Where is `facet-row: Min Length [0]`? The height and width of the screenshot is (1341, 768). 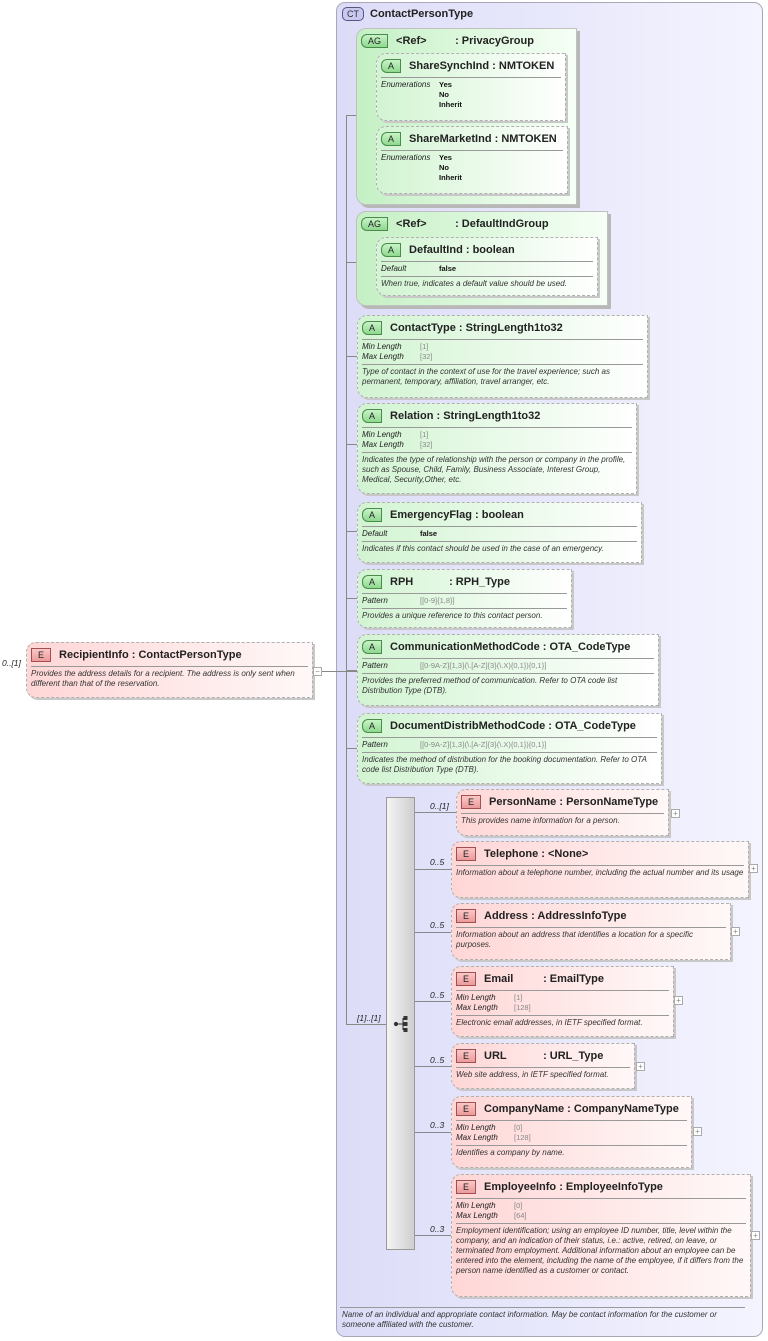
facet-row: Min Length [0] is located at coordinates (571, 1128).